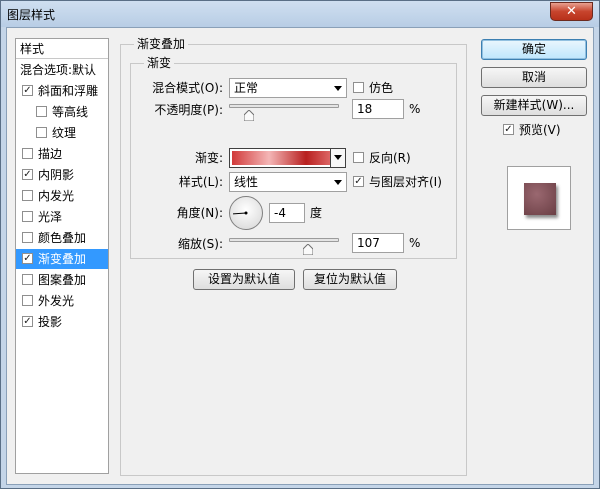 Image resolution: width=600 pixels, height=489 pixels. I want to click on blend-mode-select: 正常, so click(288, 88).